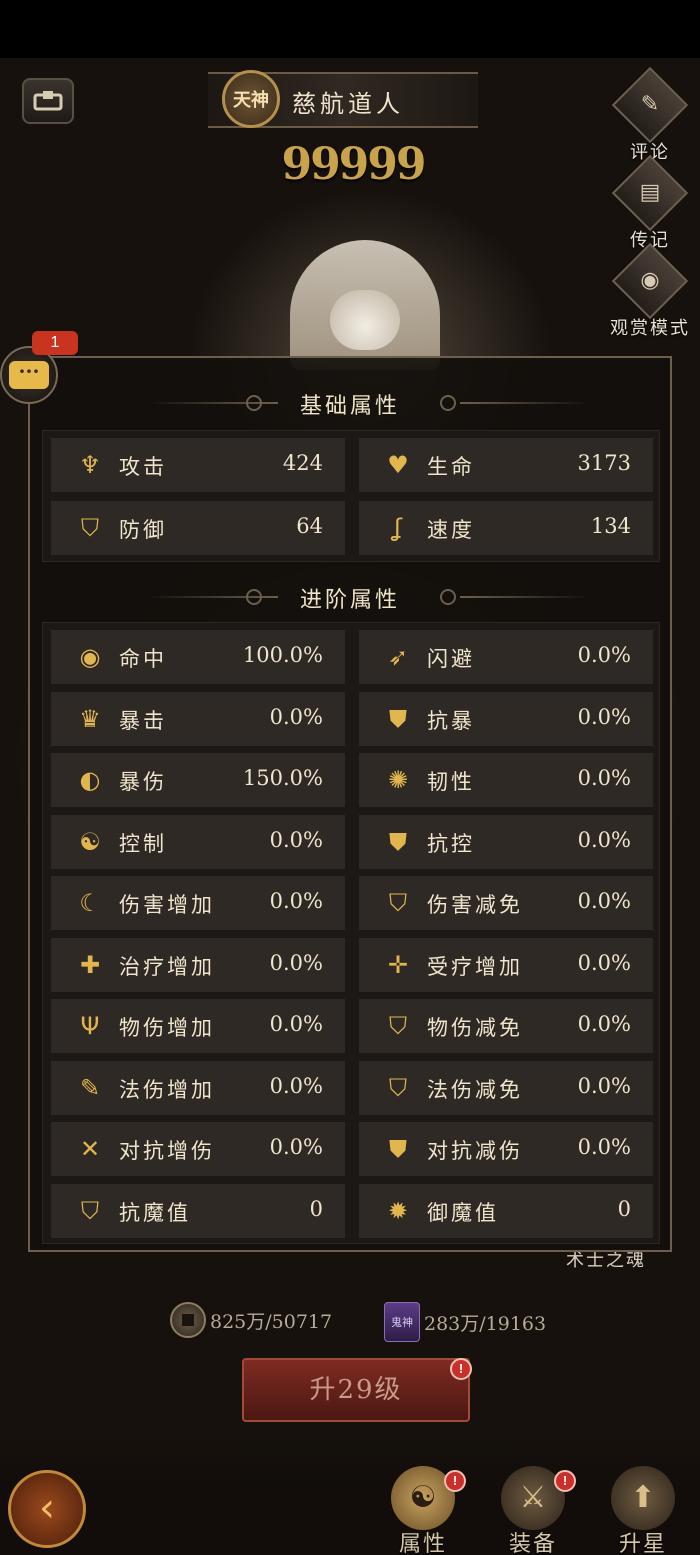  I want to click on book-amount: 283万/19163, so click(485, 1323).